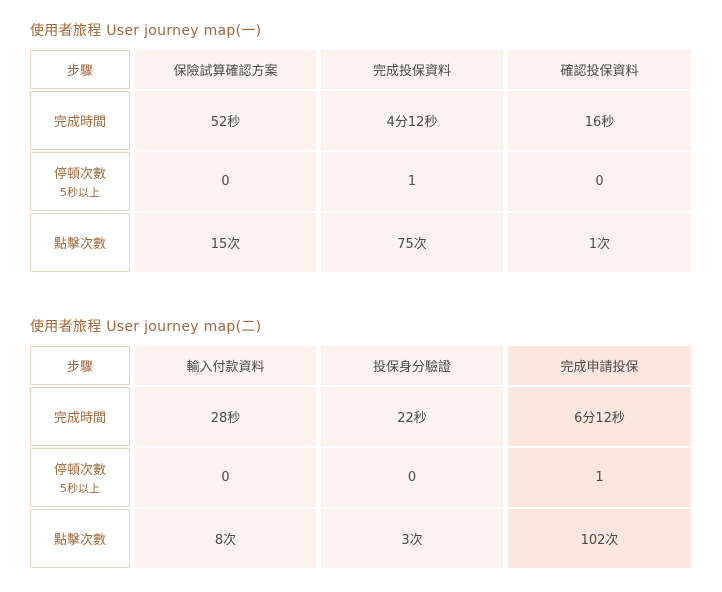  I want to click on table-cell-highlighted: 6分12秒, so click(599, 416).